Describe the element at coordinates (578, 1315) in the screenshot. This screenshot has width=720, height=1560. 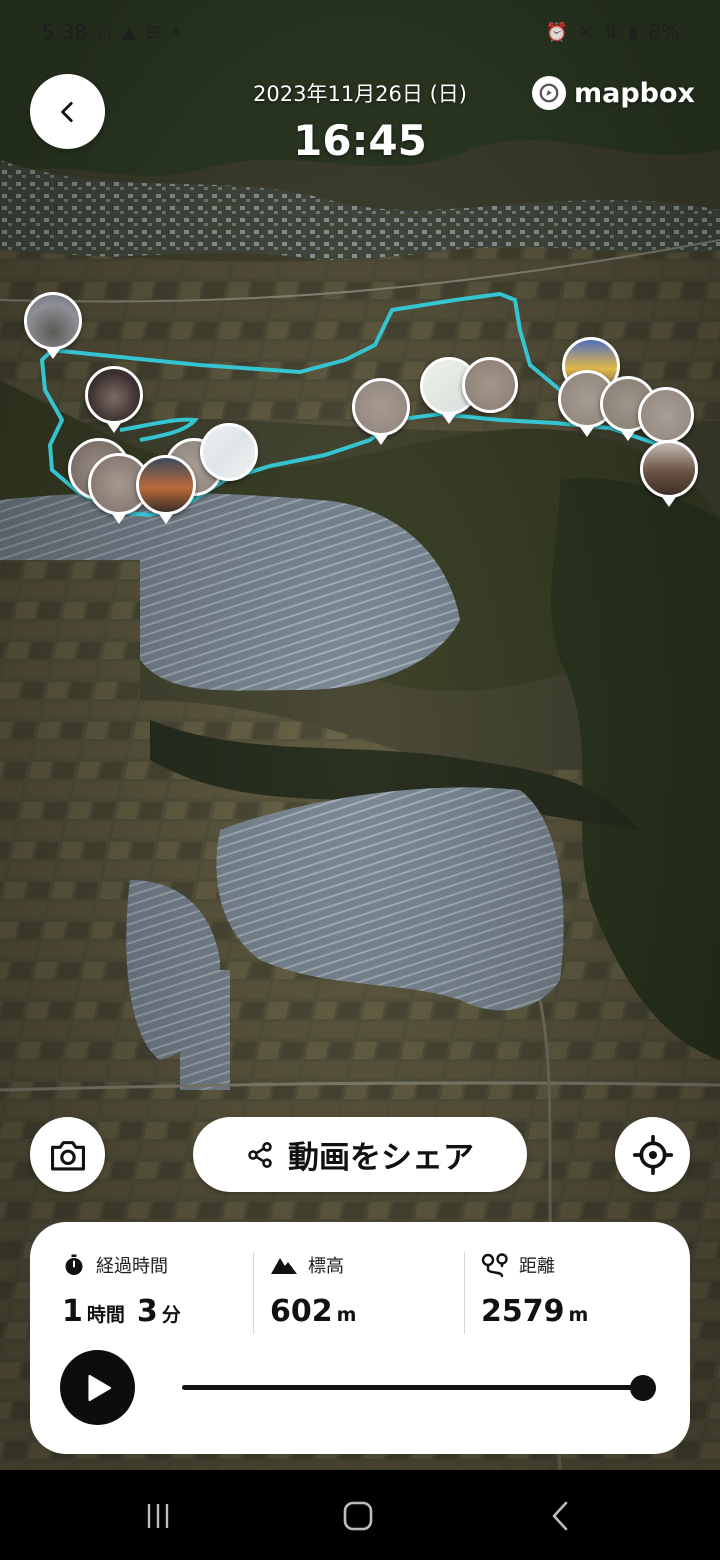
I see `distance-unit: m` at that location.